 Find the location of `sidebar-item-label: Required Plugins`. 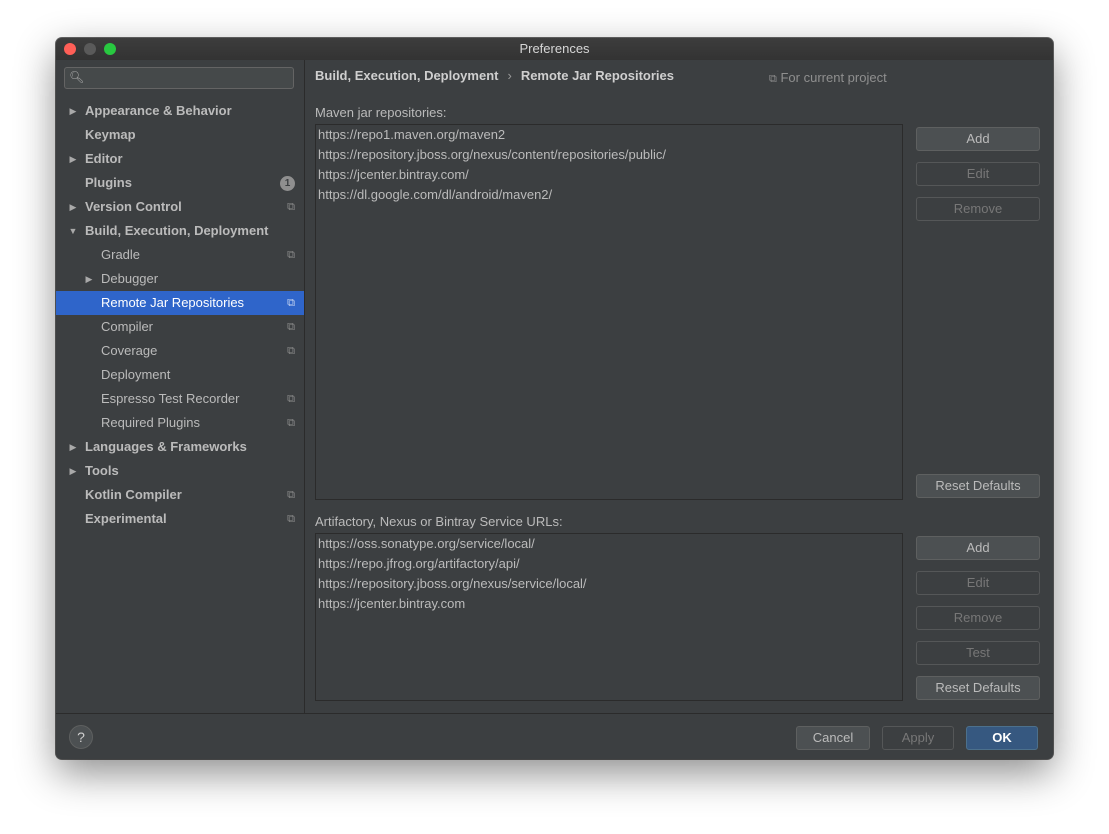

sidebar-item-label: Required Plugins is located at coordinates (151, 422).